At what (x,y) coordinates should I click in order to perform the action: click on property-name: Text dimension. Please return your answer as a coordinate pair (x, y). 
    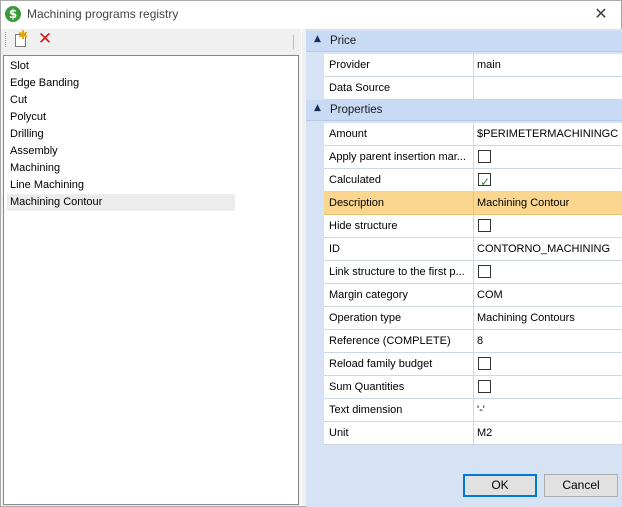
    Looking at the image, I should click on (399, 410).